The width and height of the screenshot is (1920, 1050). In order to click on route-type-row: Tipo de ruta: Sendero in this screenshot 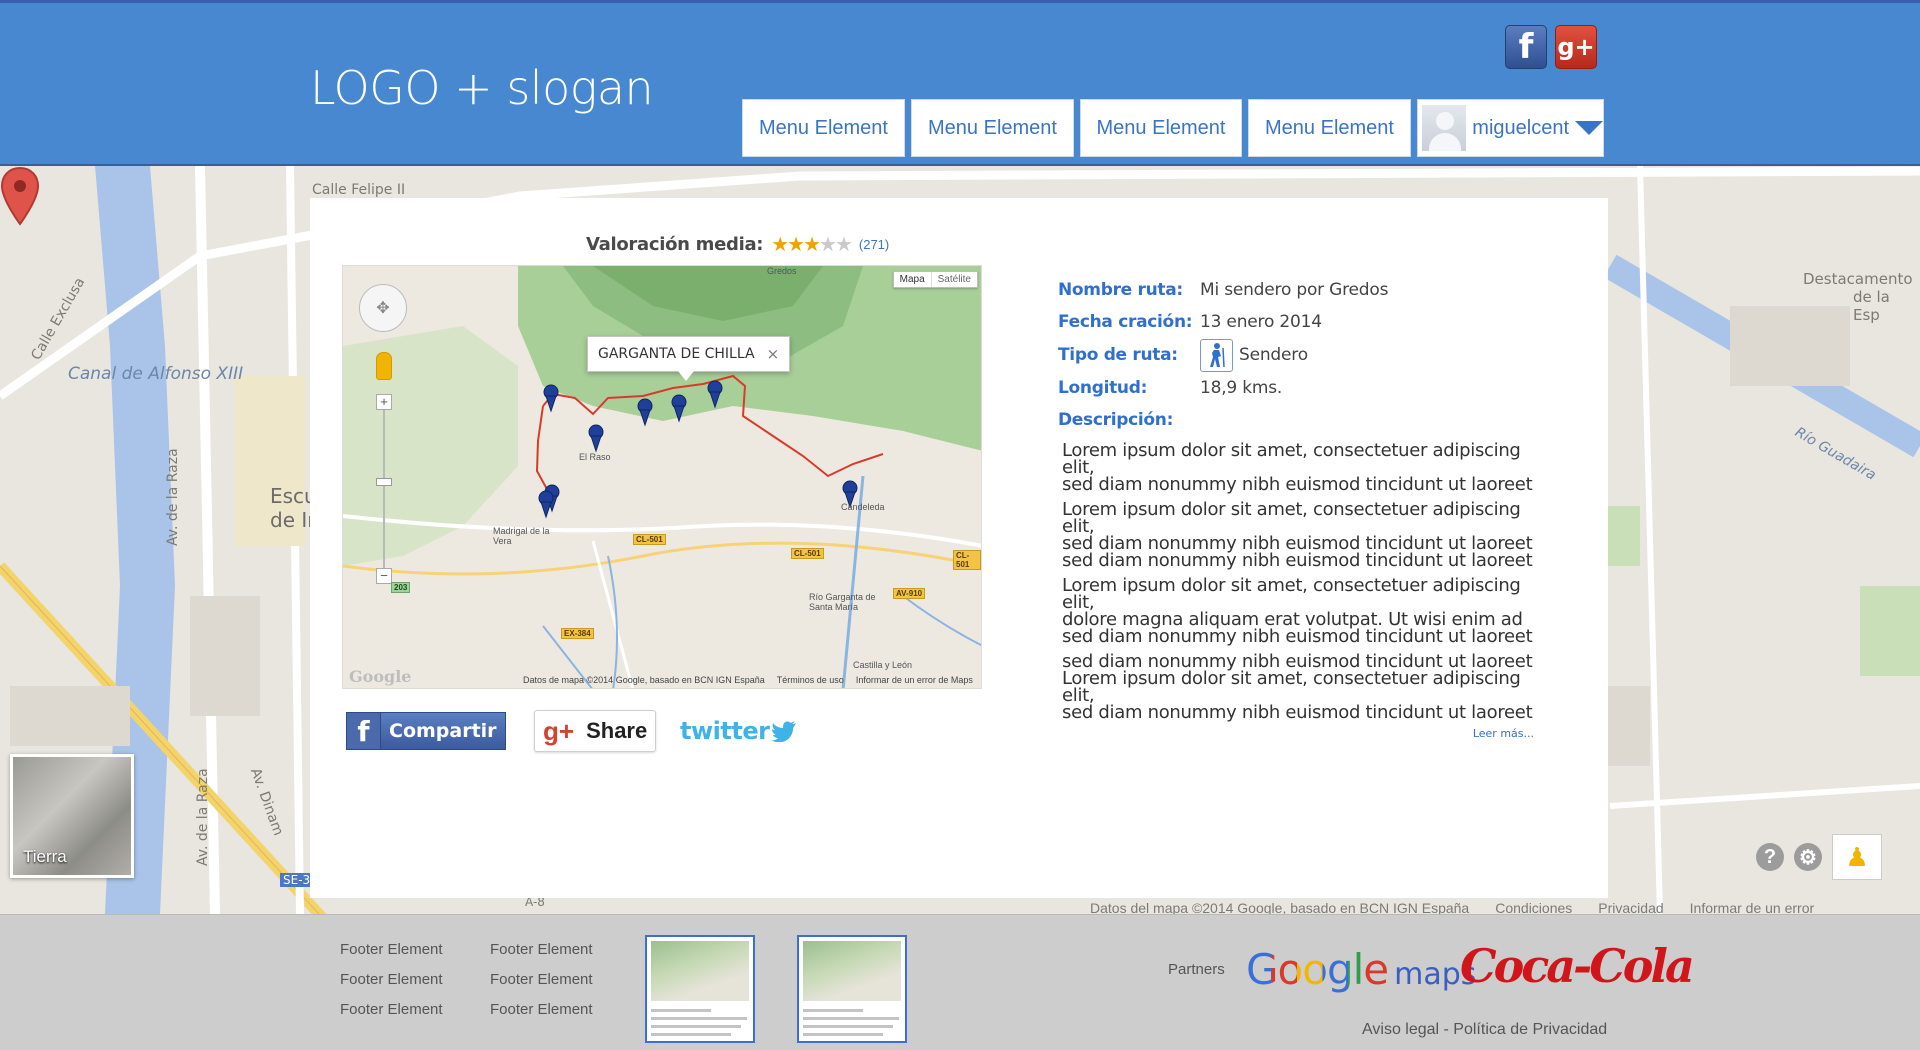, I will do `click(1308, 355)`.